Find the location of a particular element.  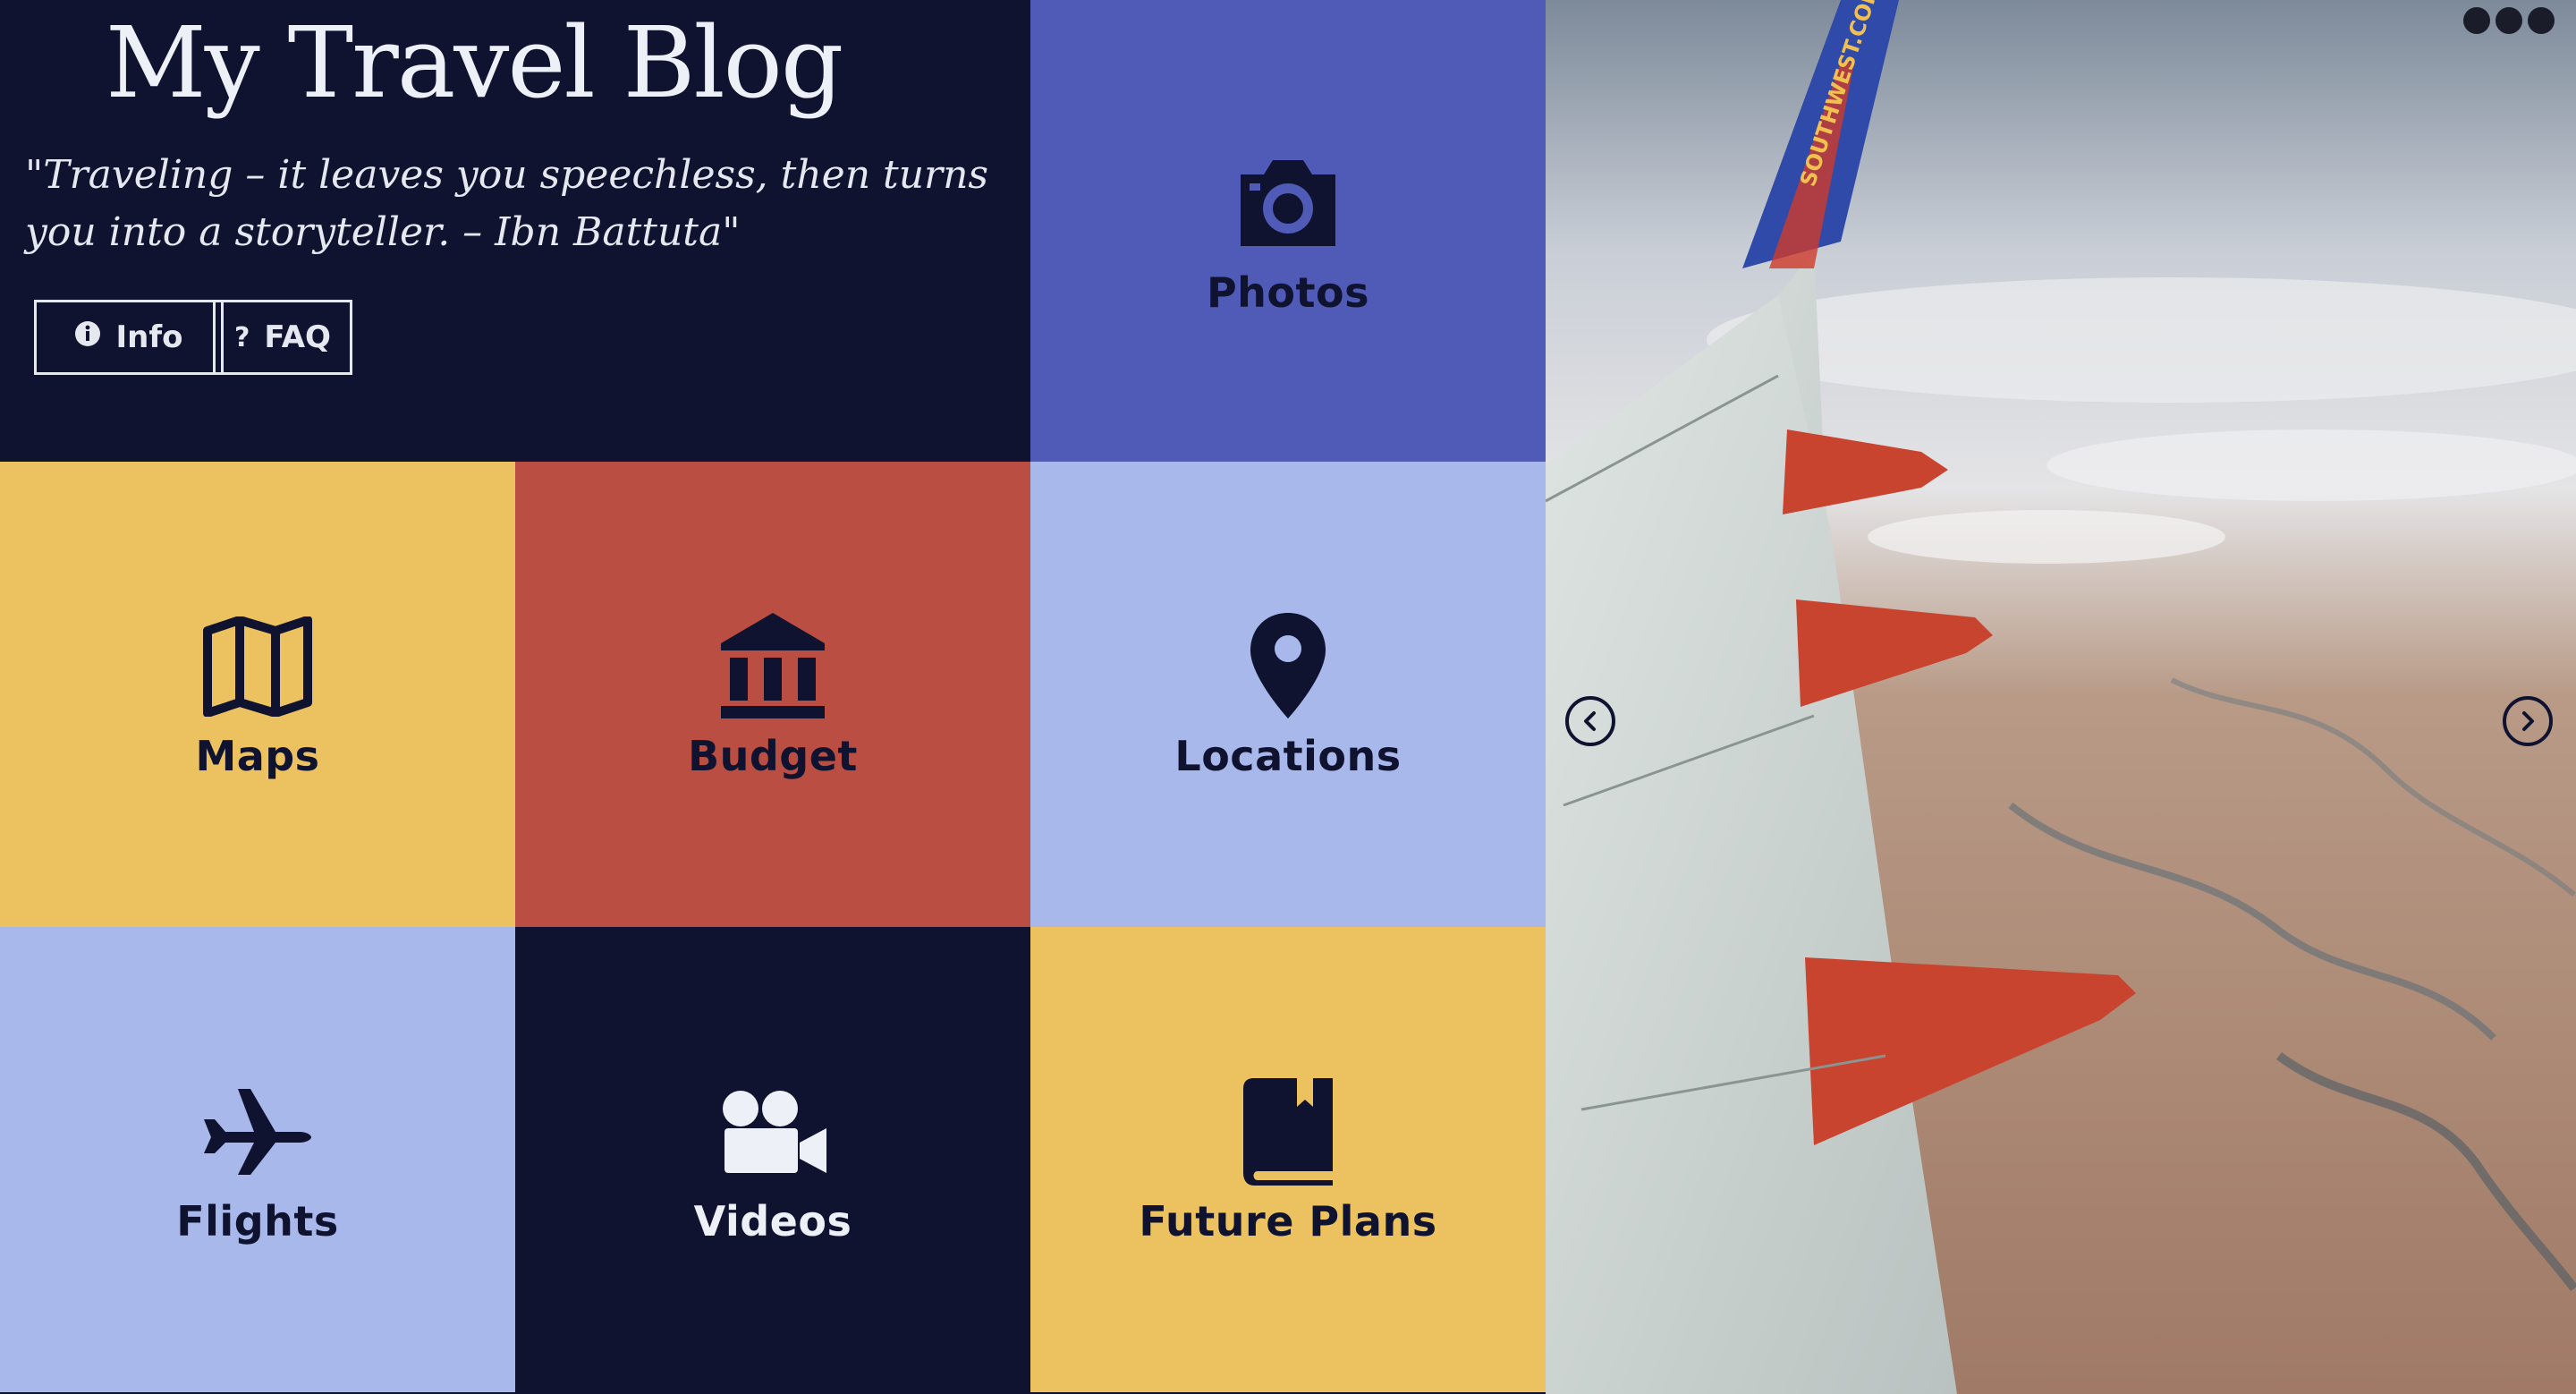

video-camera-icon is located at coordinates (773, 1132).